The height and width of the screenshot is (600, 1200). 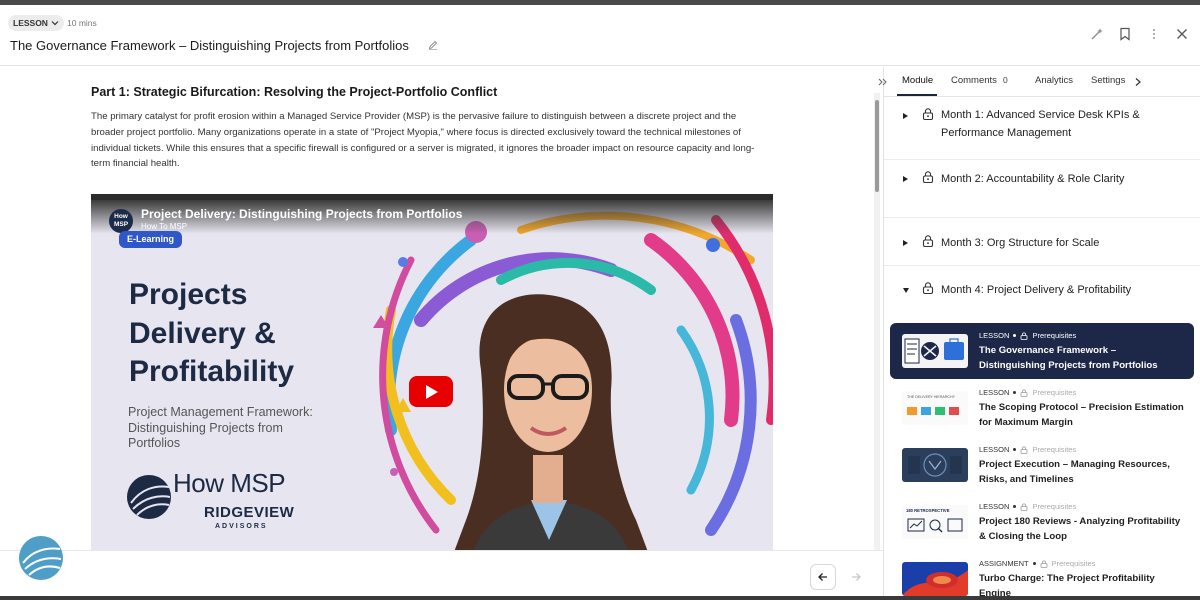 What do you see at coordinates (928, 510) in the screenshot?
I see `thumb-caption: 180 RETROSPECTIVE` at bounding box center [928, 510].